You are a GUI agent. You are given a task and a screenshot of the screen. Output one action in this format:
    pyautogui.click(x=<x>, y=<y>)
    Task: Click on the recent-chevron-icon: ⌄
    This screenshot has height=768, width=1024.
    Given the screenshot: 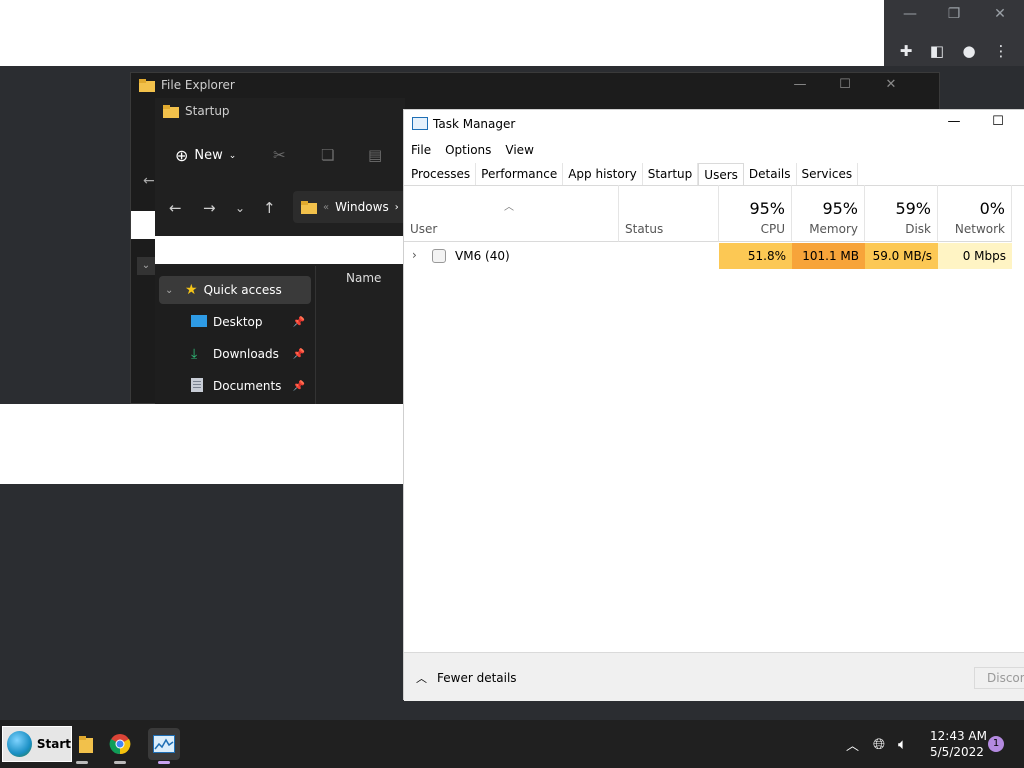 What is the action you would take?
    pyautogui.click(x=240, y=208)
    